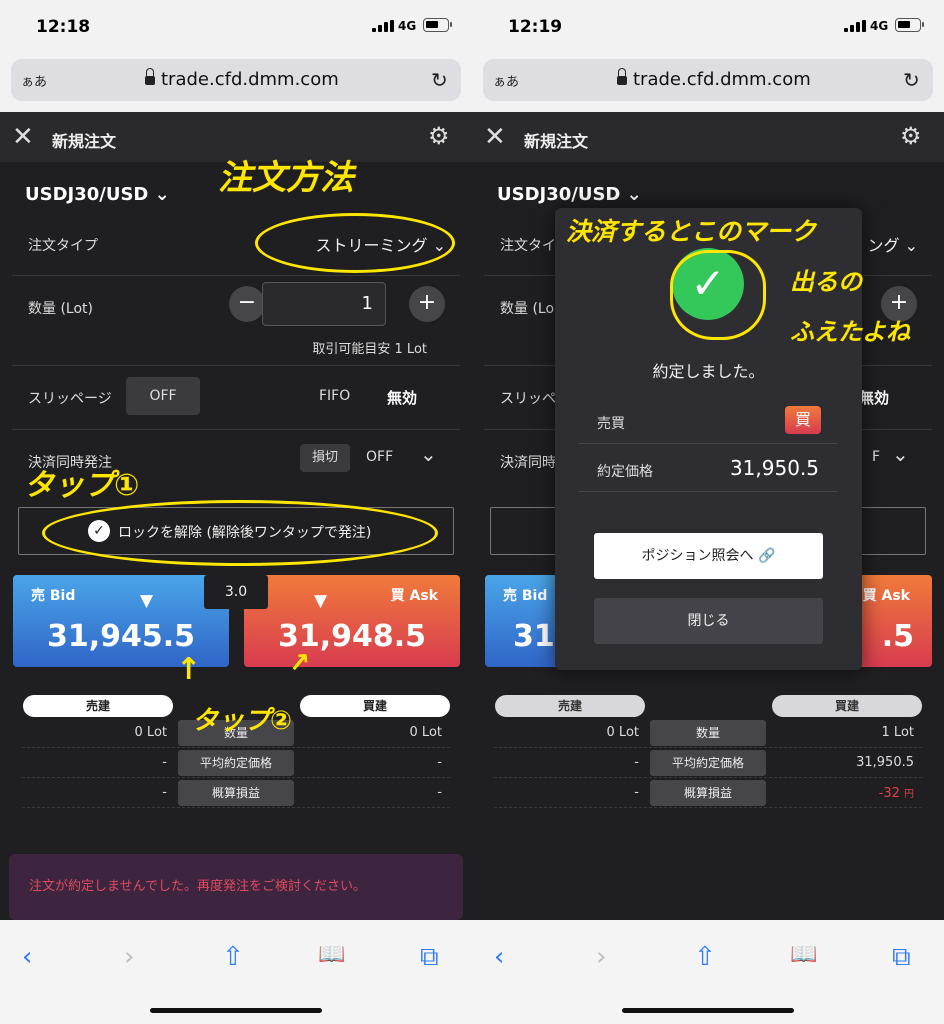 The image size is (944, 1024). I want to click on quantity-minus-button: −, so click(247, 304).